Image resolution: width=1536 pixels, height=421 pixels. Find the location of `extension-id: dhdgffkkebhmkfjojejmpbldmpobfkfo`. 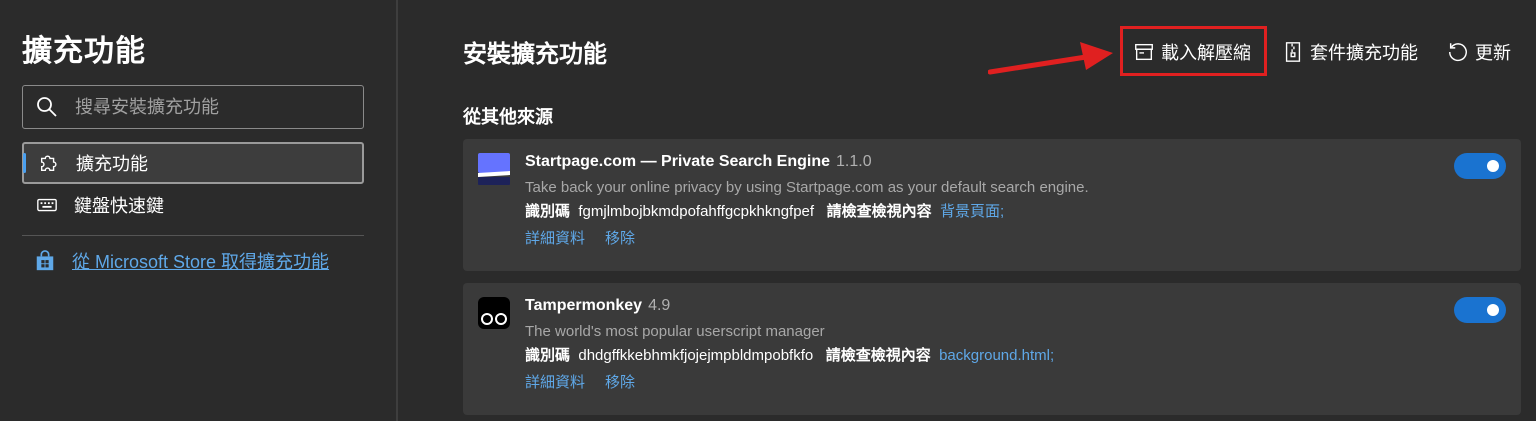

extension-id: dhdgffkkebhmkfjojejmpbldmpobfkfo is located at coordinates (696, 355).